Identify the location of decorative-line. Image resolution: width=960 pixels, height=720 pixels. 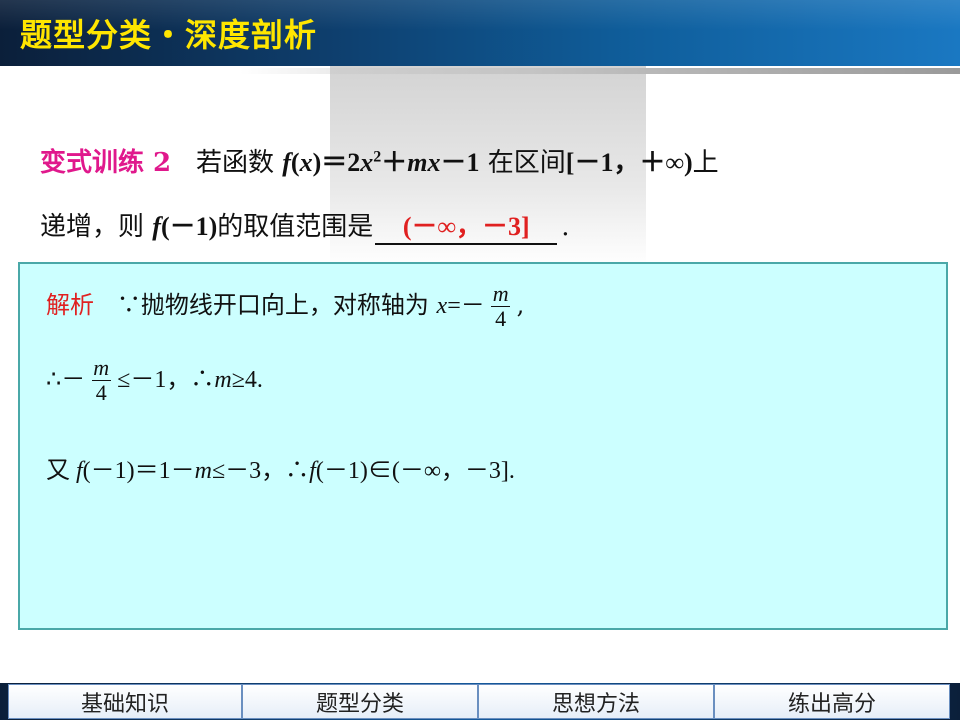
(600, 71).